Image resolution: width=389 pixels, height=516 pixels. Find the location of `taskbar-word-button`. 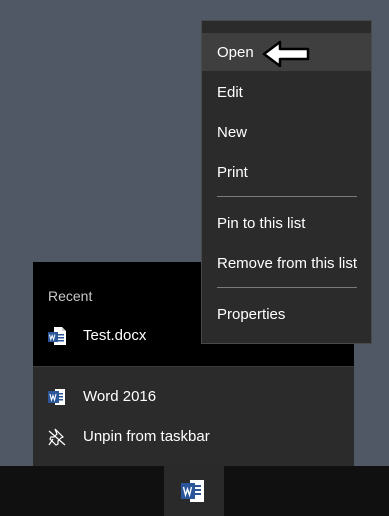

taskbar-word-button is located at coordinates (194, 491).